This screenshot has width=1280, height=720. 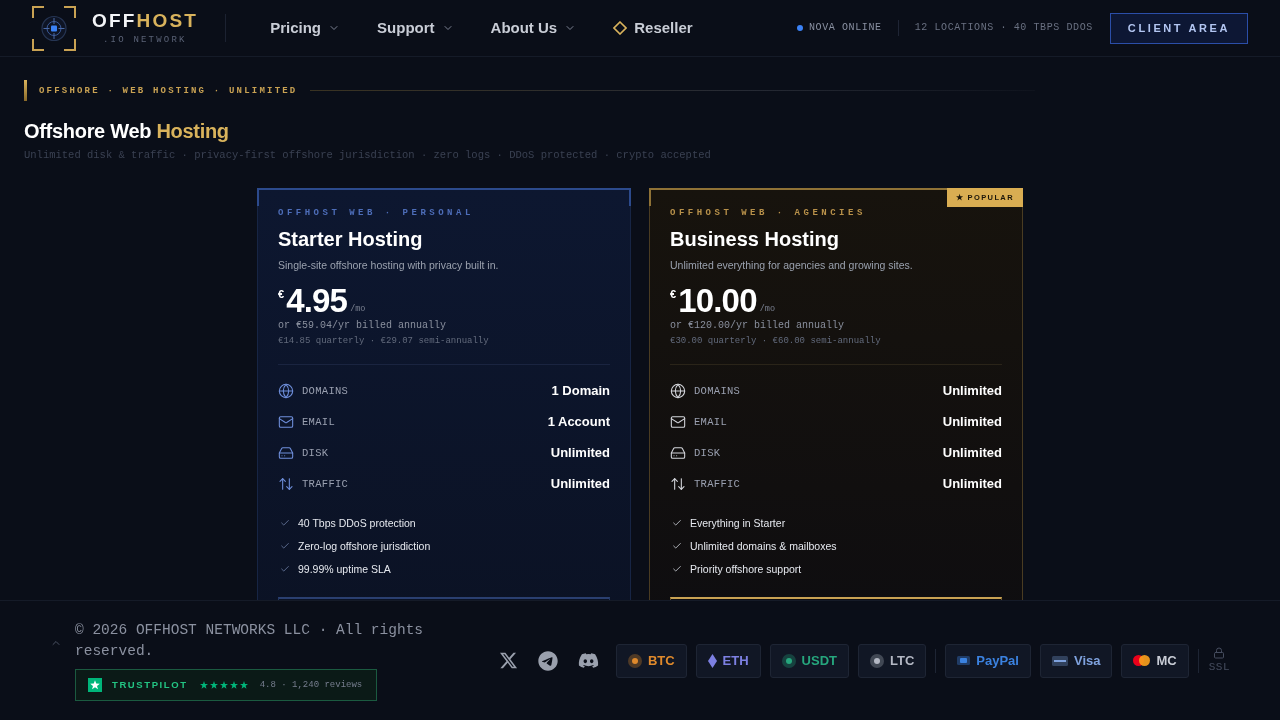 I want to click on copyright-text: © 2026 OFFHOST NETWORKS LLC · All rights reserved., so click(x=250, y=641).